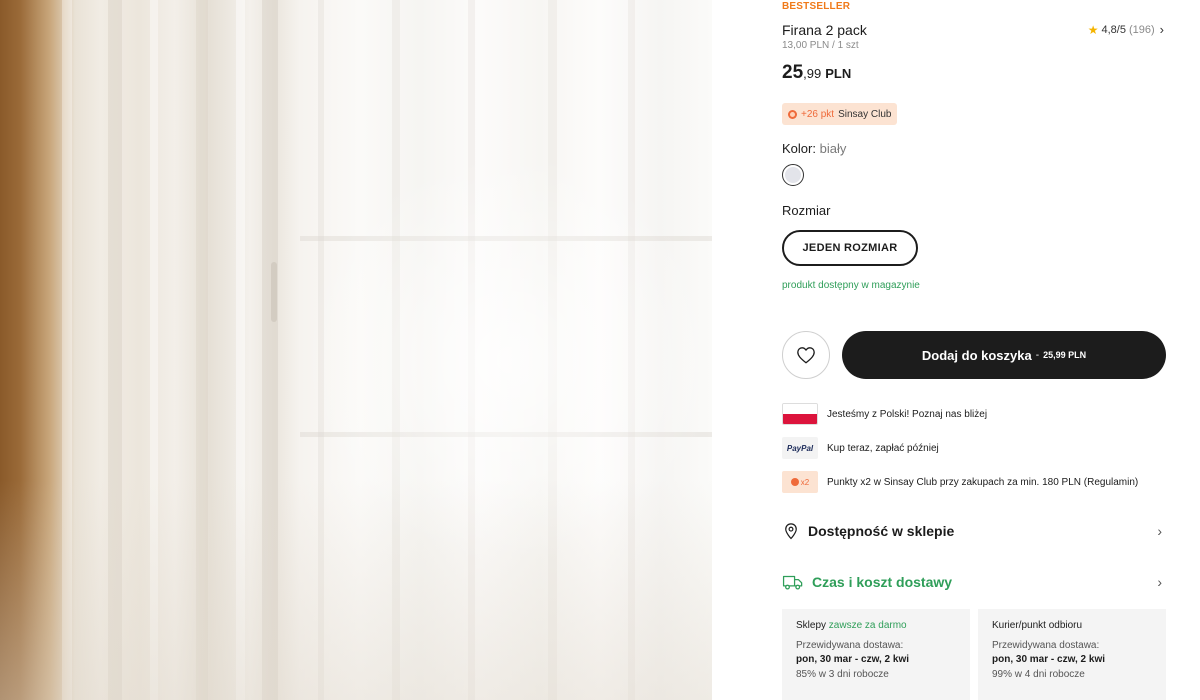 This screenshot has width=1200, height=700. I want to click on store-availability-title: Dostępność w sklepie, so click(881, 531).